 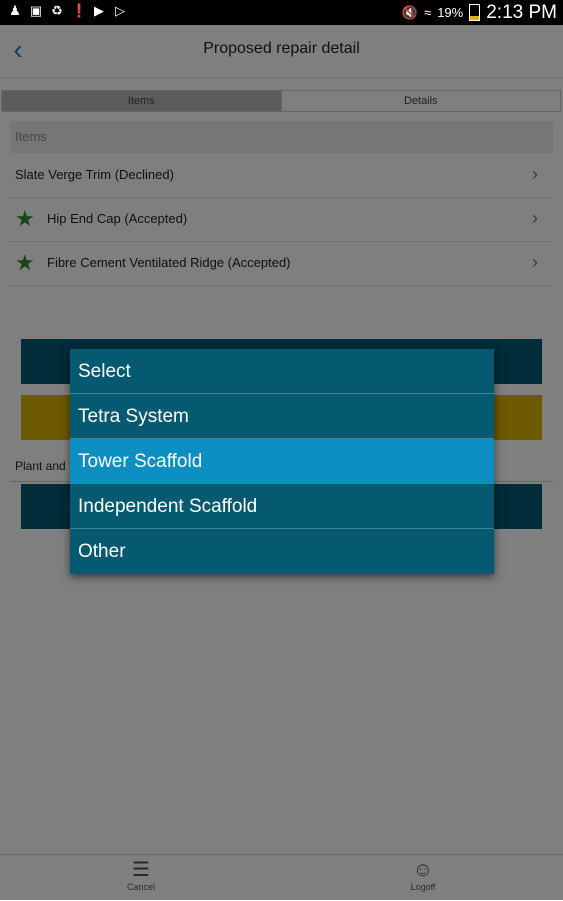 What do you see at coordinates (410, 12) in the screenshot?
I see `mute-icon: 🔇` at bounding box center [410, 12].